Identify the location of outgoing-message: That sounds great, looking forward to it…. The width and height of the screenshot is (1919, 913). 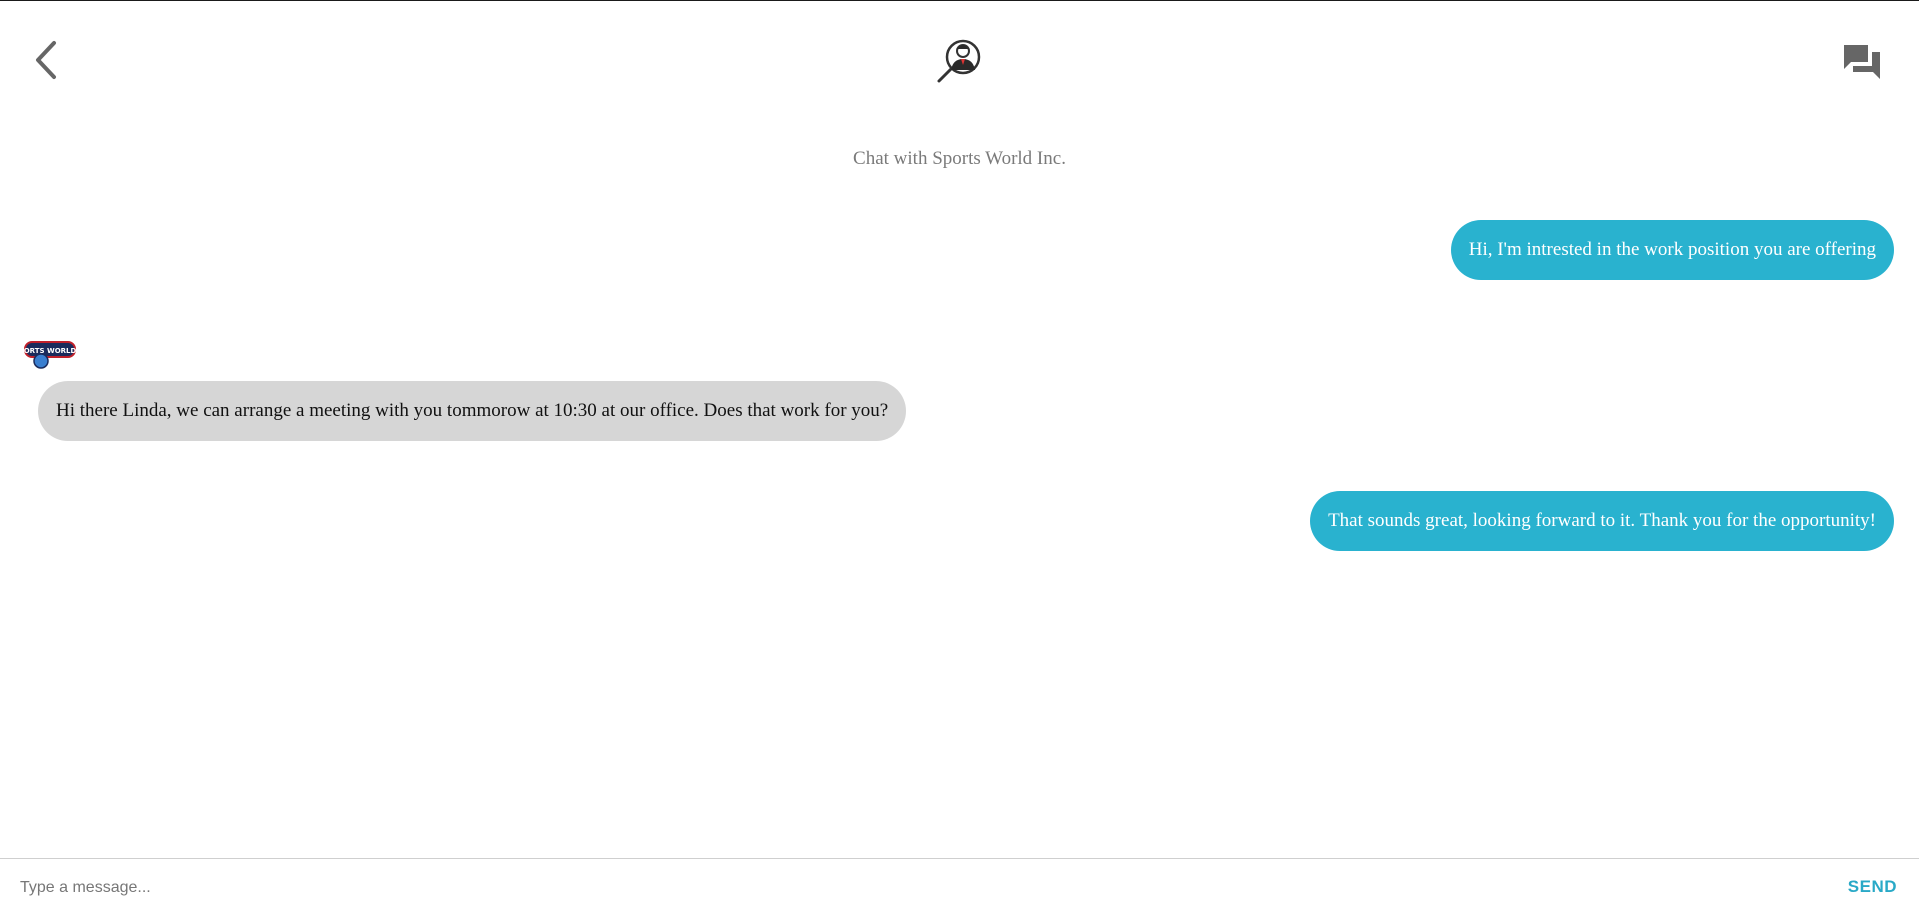
(1602, 521).